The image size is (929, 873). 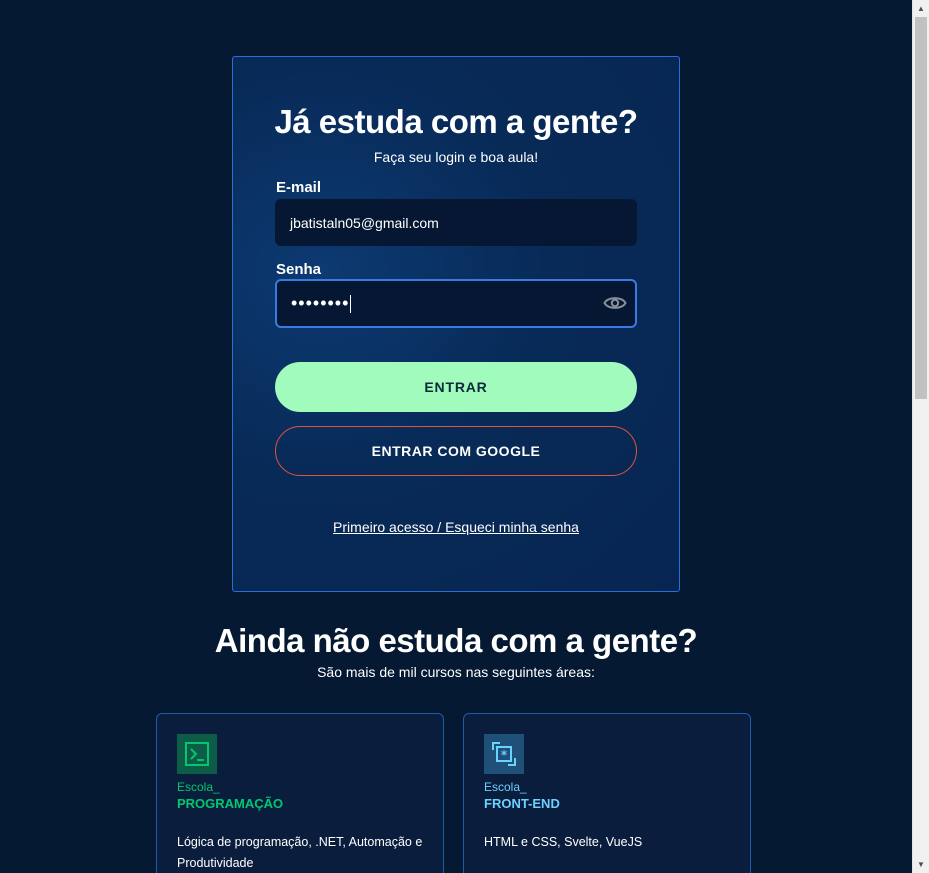 I want to click on terminal-icon, so click(x=197, y=754).